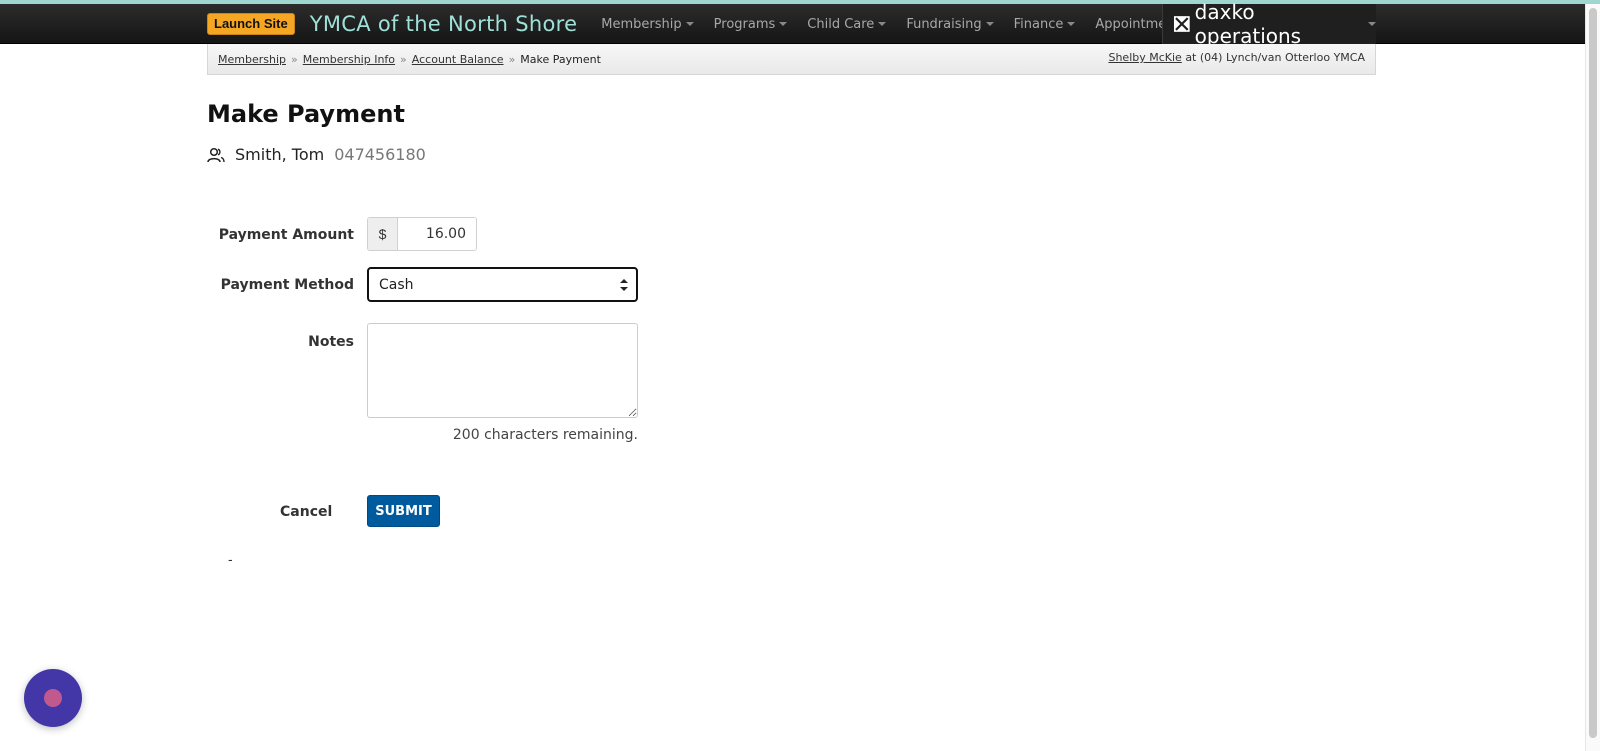 This screenshot has width=1600, height=751. Describe the element at coordinates (1275, 57) in the screenshot. I see `user-location: at (04) Lynch/van Otterloo YMCA` at that location.